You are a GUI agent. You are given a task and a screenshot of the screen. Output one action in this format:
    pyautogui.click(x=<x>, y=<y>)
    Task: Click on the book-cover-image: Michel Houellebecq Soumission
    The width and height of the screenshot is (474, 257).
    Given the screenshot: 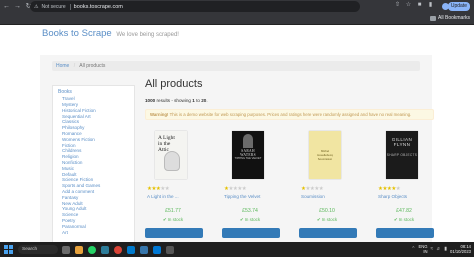 What is the action you would take?
    pyautogui.click(x=325, y=155)
    